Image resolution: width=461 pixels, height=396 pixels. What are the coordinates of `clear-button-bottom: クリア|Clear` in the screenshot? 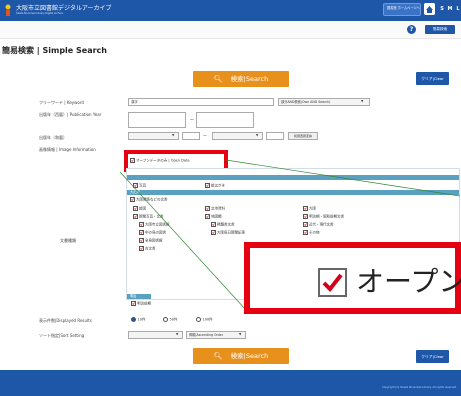 It's located at (432, 356).